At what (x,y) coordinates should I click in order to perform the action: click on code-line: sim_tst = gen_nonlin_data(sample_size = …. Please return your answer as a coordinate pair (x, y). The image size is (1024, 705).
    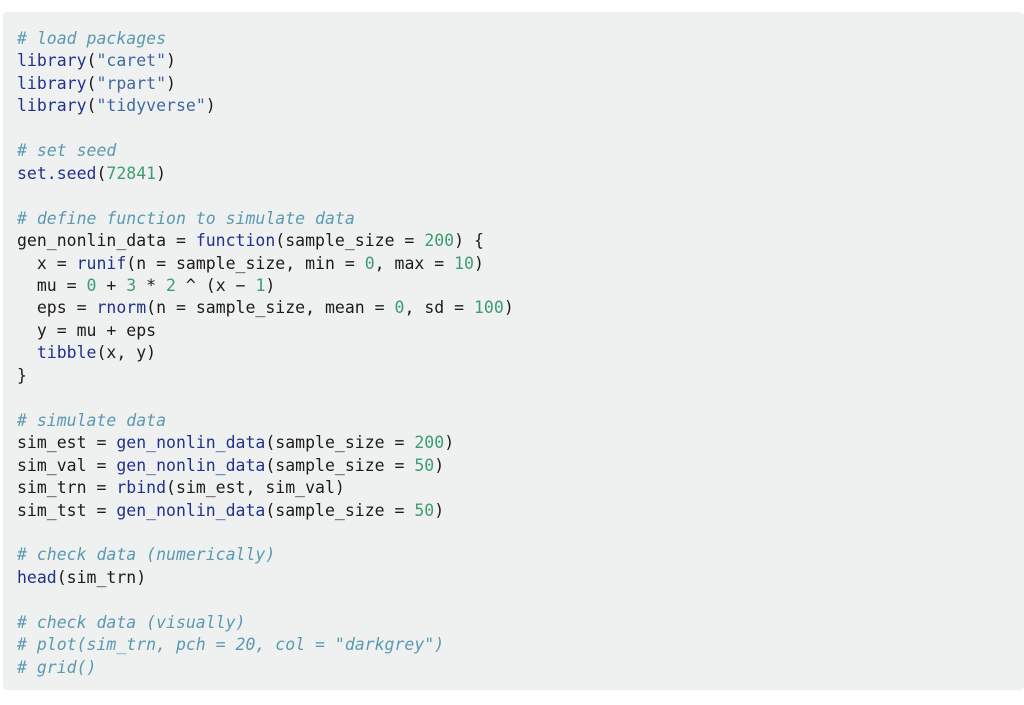
    Looking at the image, I should click on (520, 511).